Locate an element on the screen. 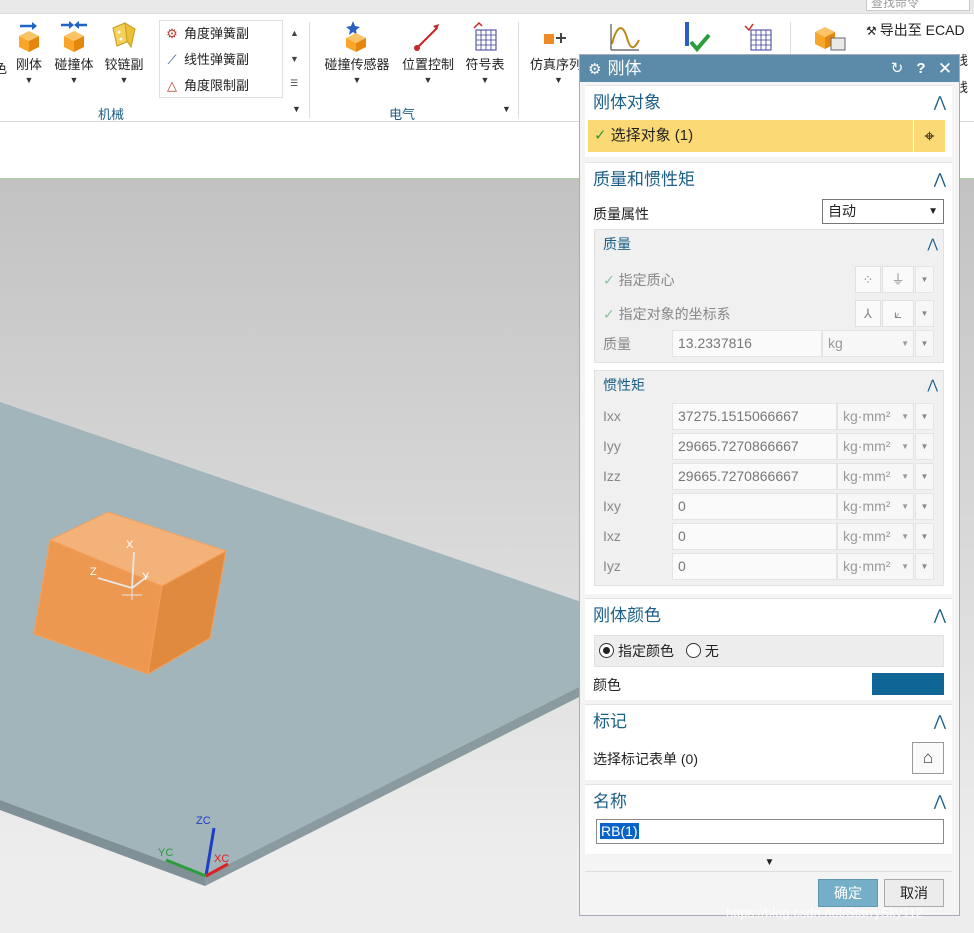 This screenshot has height=933, width=974. specify-cm-label: 指定质心 is located at coordinates (646, 280).